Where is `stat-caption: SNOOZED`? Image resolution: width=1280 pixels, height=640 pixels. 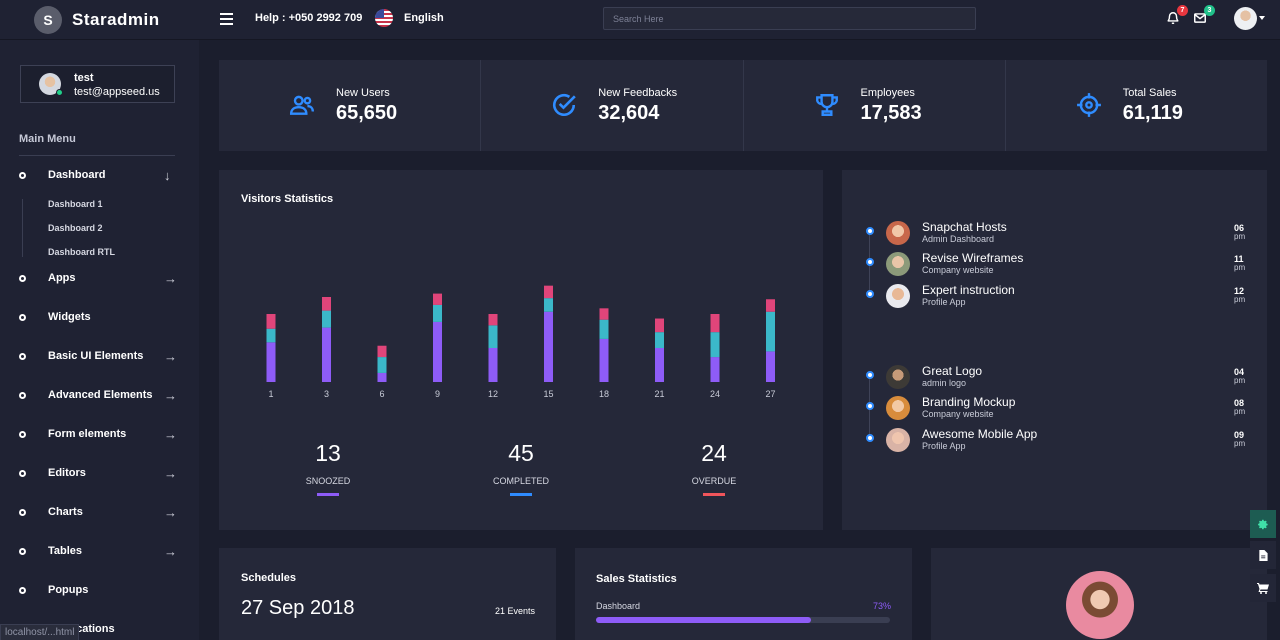 stat-caption: SNOOZED is located at coordinates (328, 481).